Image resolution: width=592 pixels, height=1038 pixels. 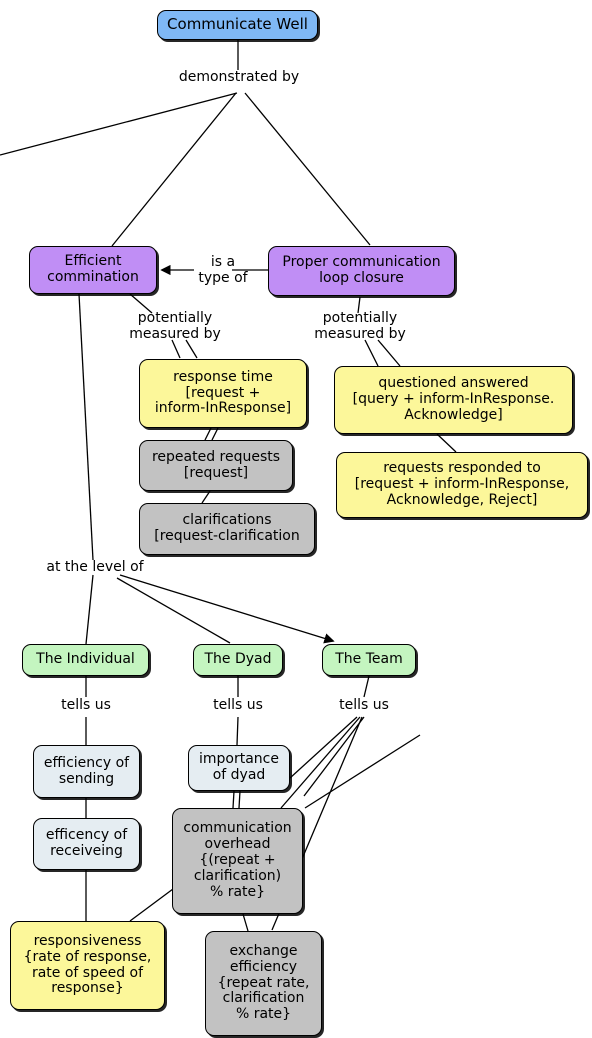 I want to click on edge-questioned-to-requests, so click(x=446, y=443).